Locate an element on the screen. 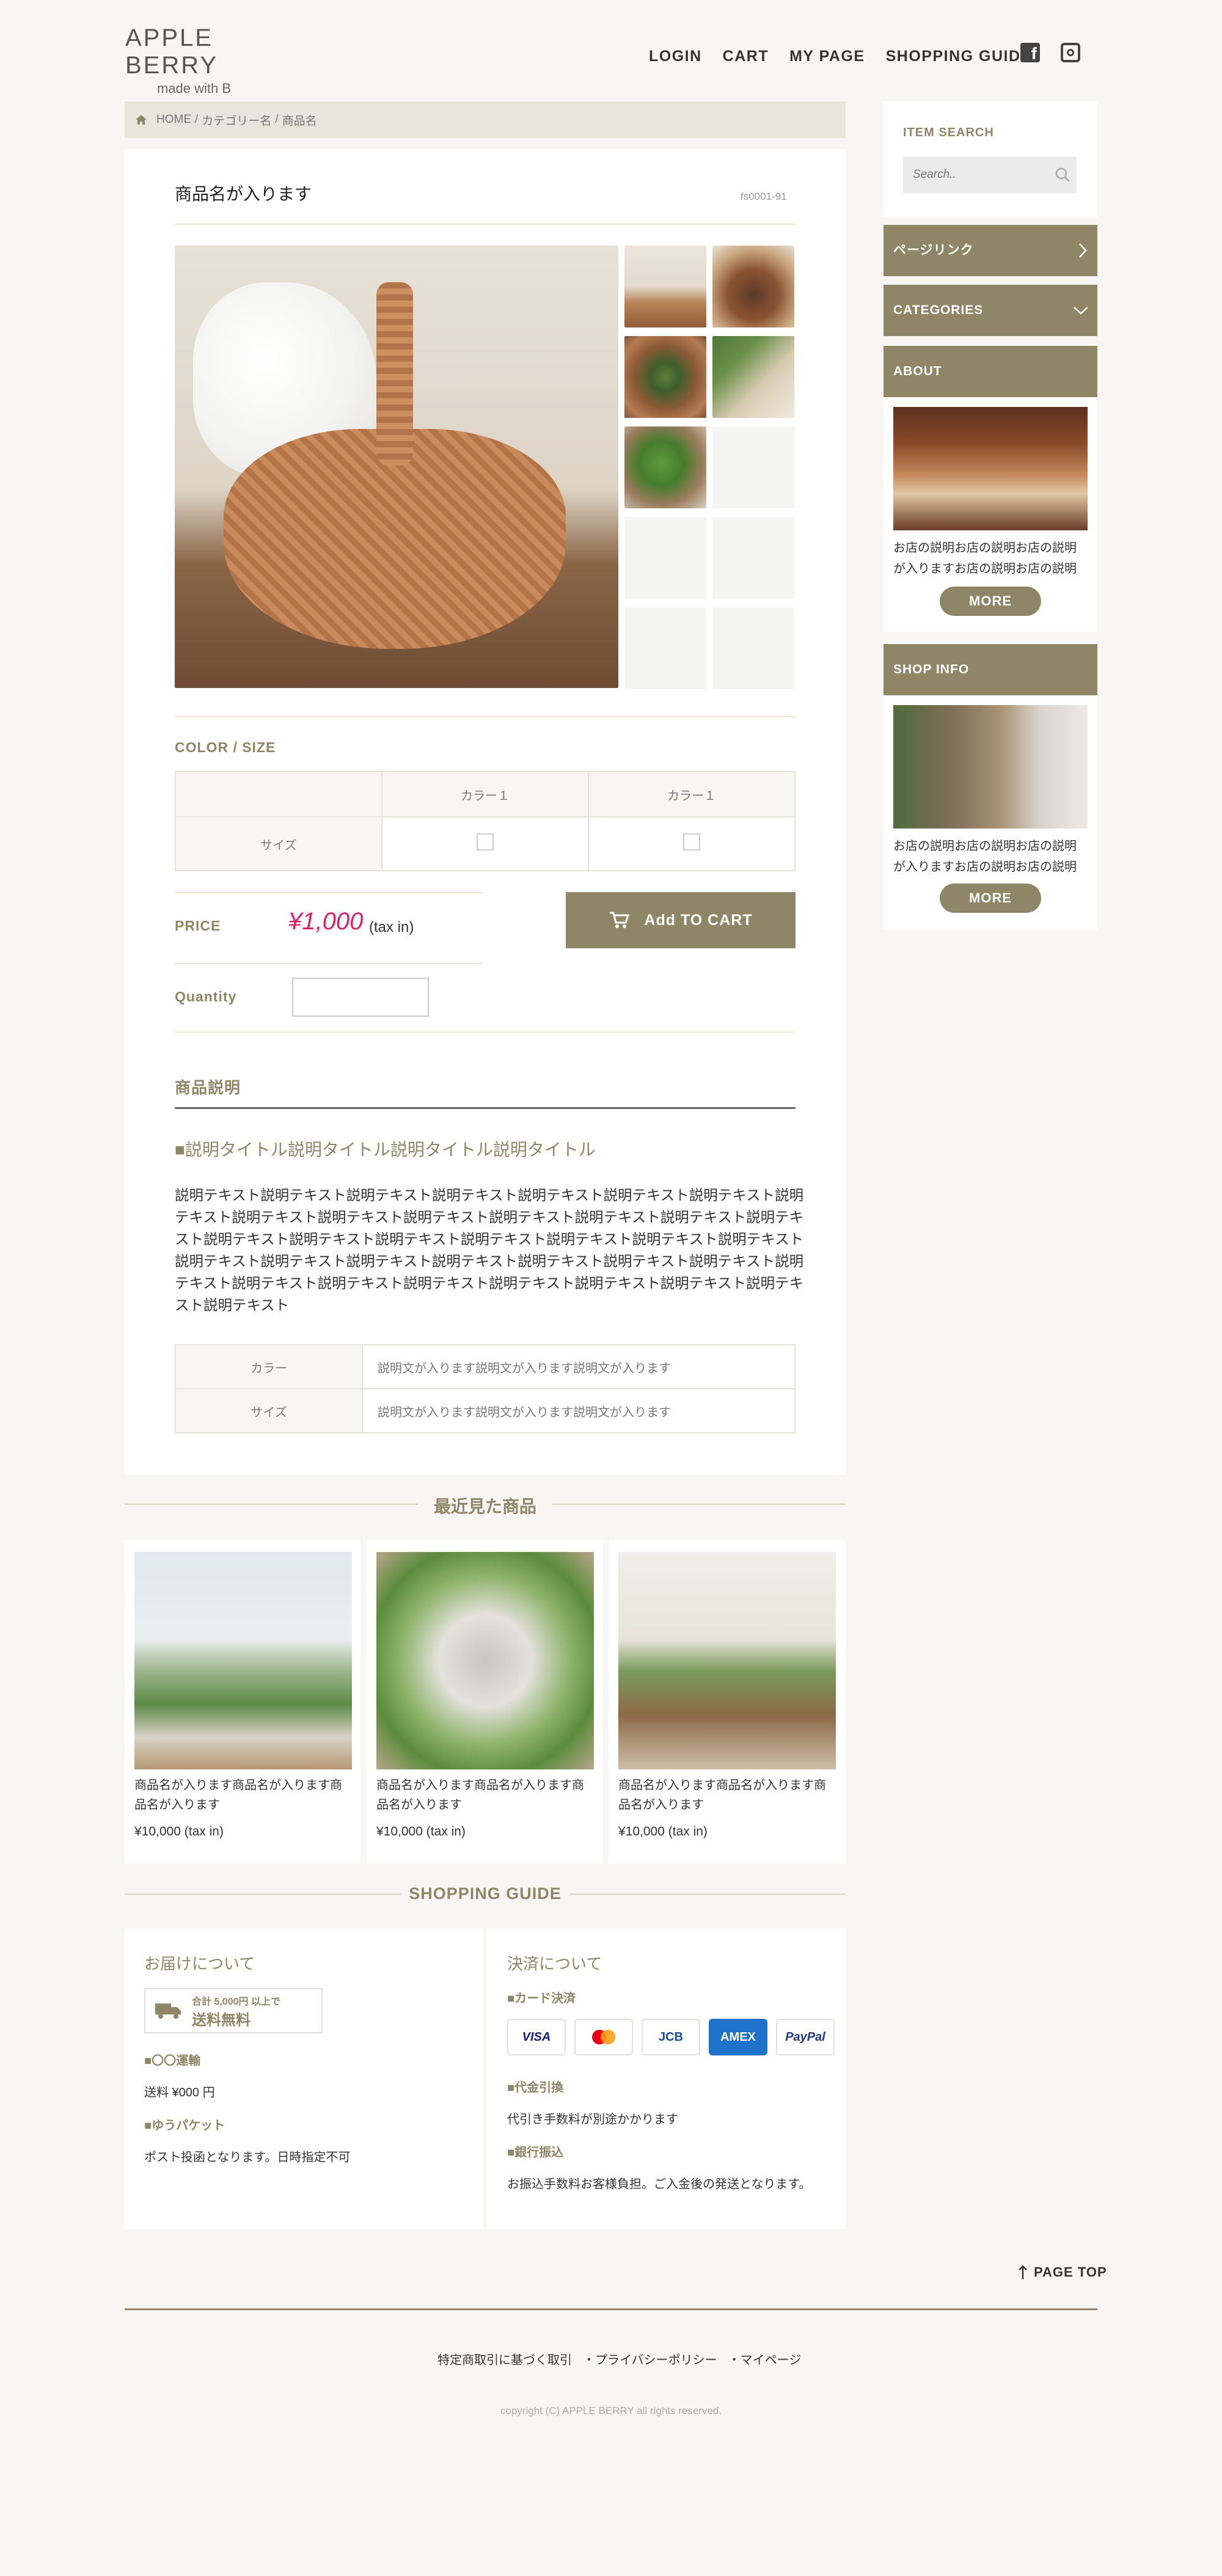 This screenshot has height=2576, width=1222. about-text: お店の説明お店の説明お店の説明 が入りますお店の説明お店の説明 is located at coordinates (985, 558).